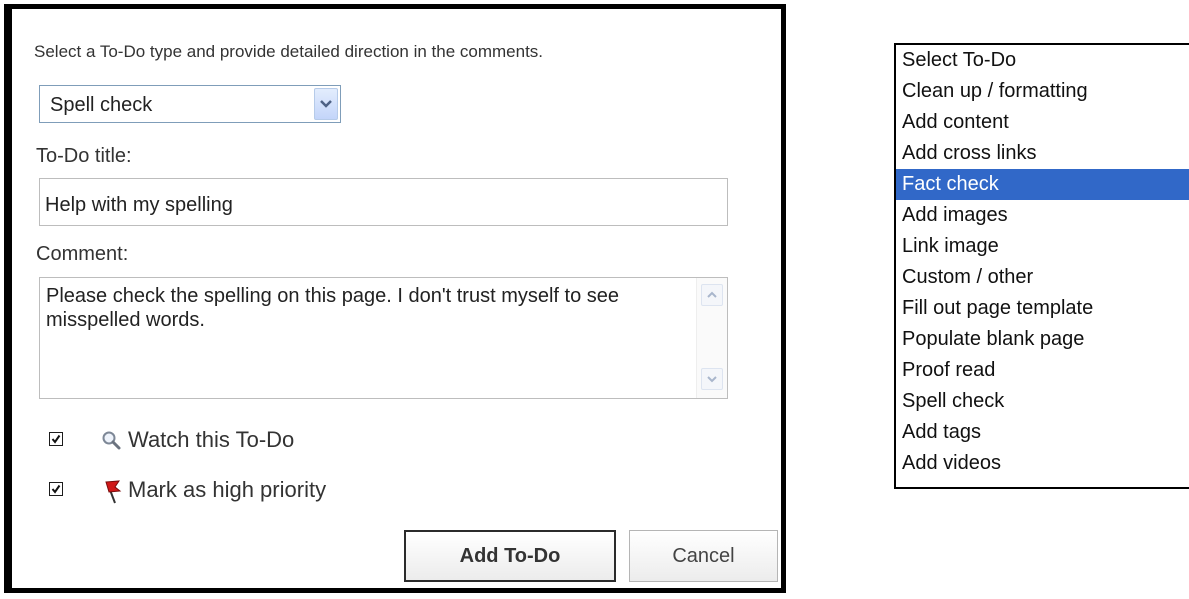  I want to click on todo-type-option: Add tags, so click(1042, 432).